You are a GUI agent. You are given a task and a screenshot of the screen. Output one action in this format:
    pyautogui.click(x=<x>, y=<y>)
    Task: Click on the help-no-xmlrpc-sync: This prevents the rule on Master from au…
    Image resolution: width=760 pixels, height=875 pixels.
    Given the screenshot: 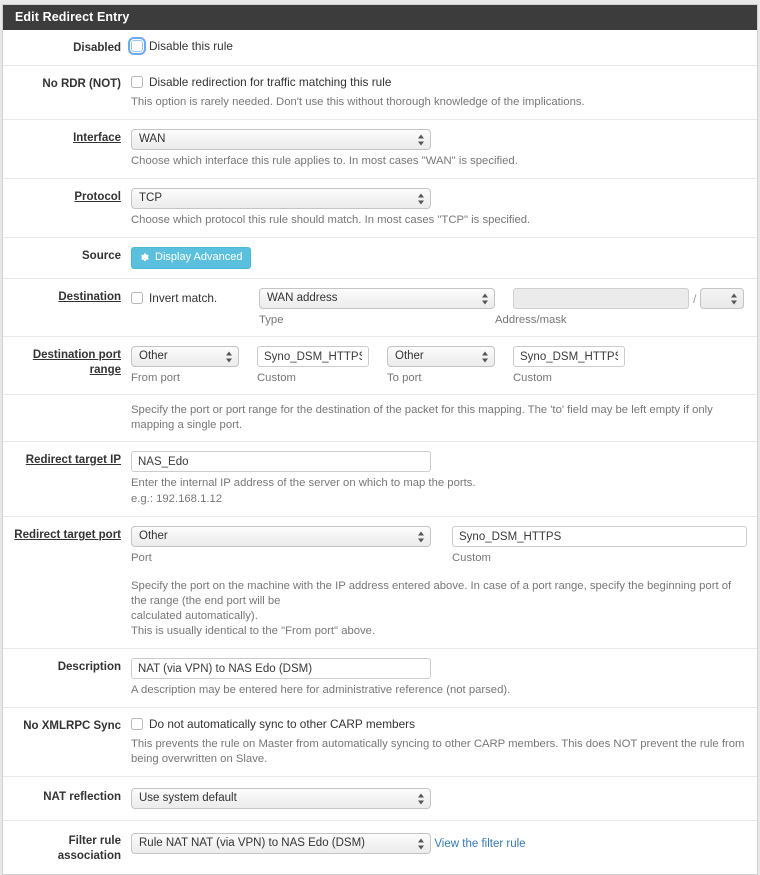 What is the action you would take?
    pyautogui.click(x=438, y=751)
    